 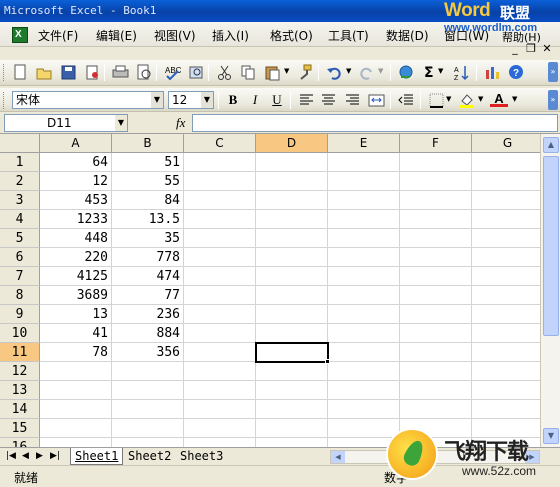 What do you see at coordinates (466, 100) in the screenshot?
I see `fill-color-icon` at bounding box center [466, 100].